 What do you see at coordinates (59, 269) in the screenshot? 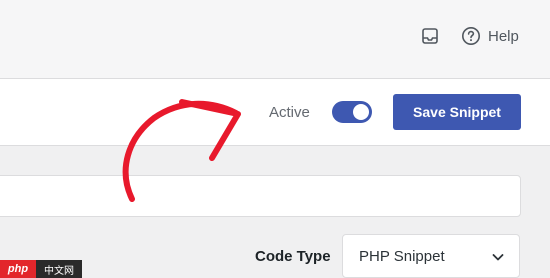
I see `watermark-right: 中文网` at bounding box center [59, 269].